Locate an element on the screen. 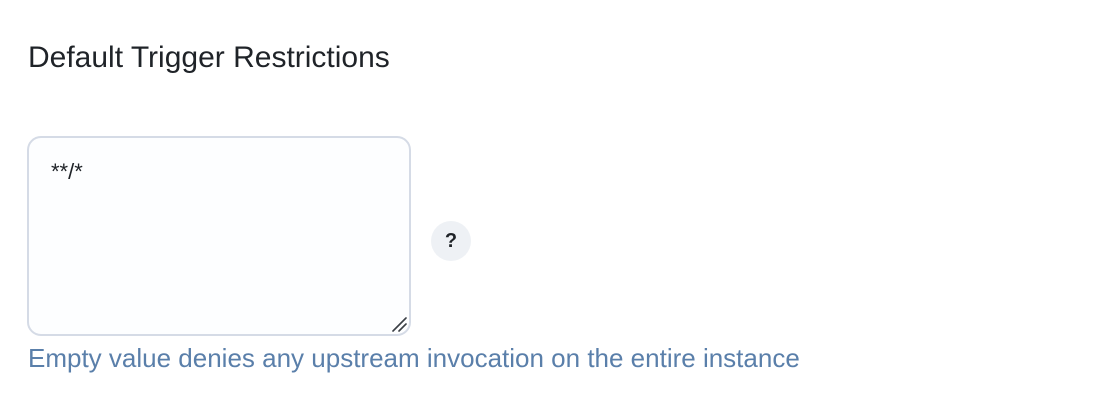 The image size is (1100, 418). question-mark-icon: ? is located at coordinates (451, 240).